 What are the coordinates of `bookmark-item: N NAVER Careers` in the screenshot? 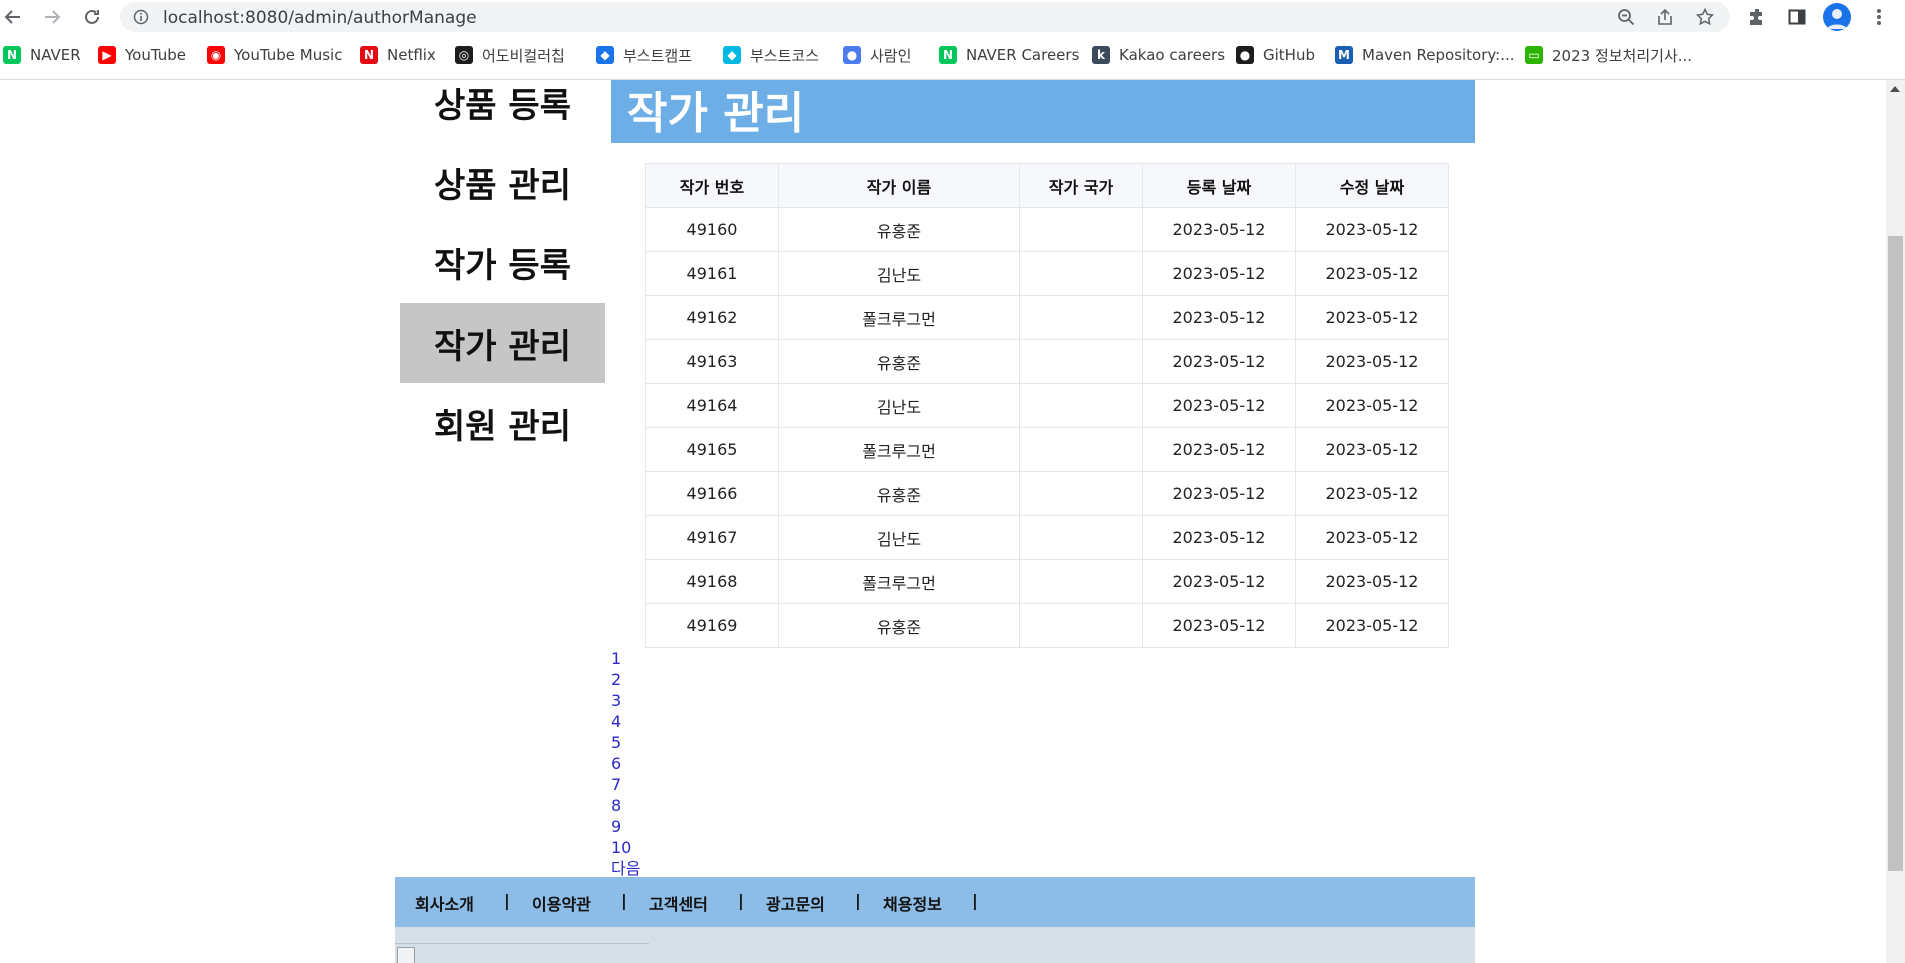 It's located at (1009, 55).